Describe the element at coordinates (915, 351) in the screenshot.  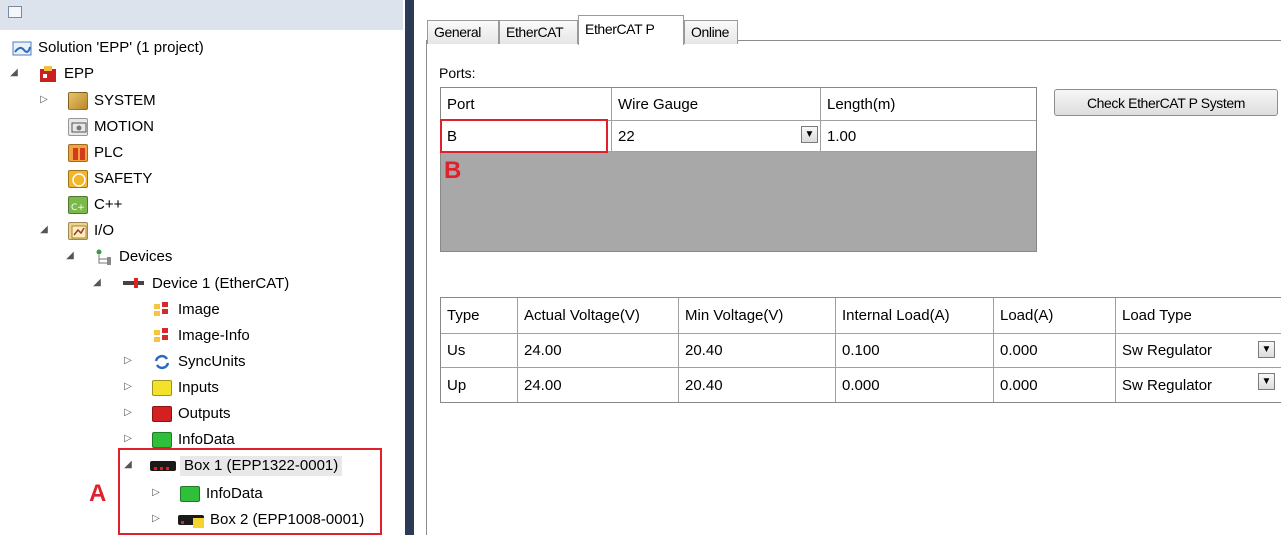
I see `internal-load-cell: 0.100` at that location.